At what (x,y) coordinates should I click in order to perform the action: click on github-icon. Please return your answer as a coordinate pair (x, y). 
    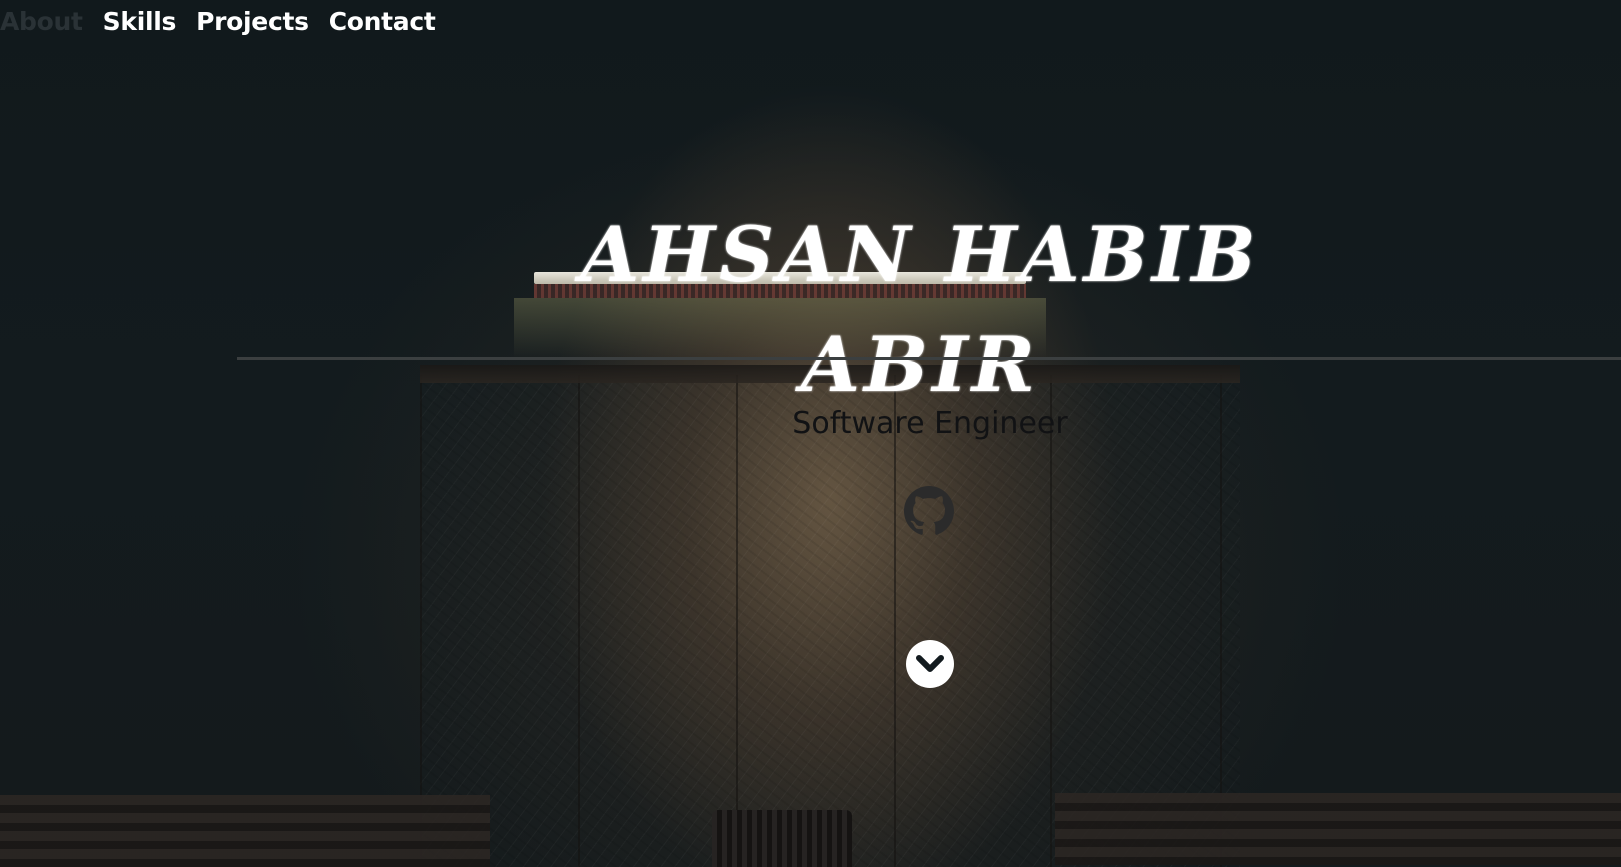
    Looking at the image, I should click on (929, 510).